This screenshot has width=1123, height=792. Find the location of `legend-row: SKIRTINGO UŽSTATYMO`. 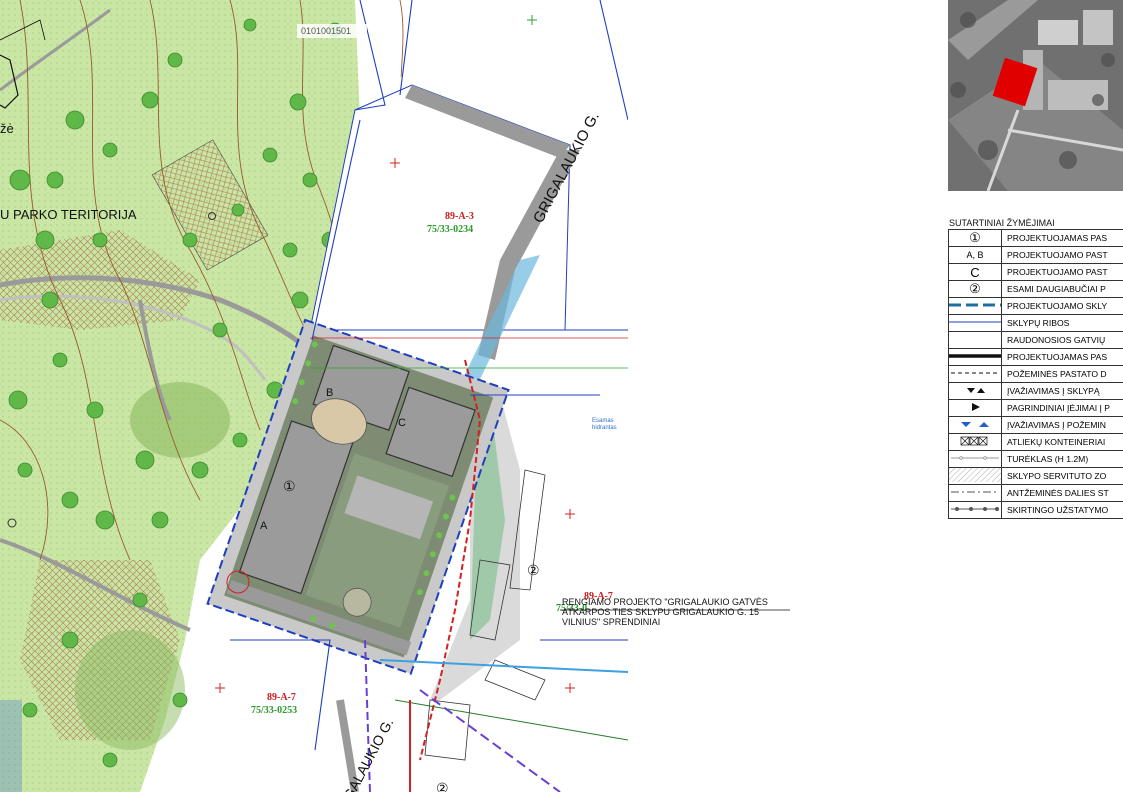

legend-row: SKIRTINGO UŽSTATYMO is located at coordinates (1035, 510).